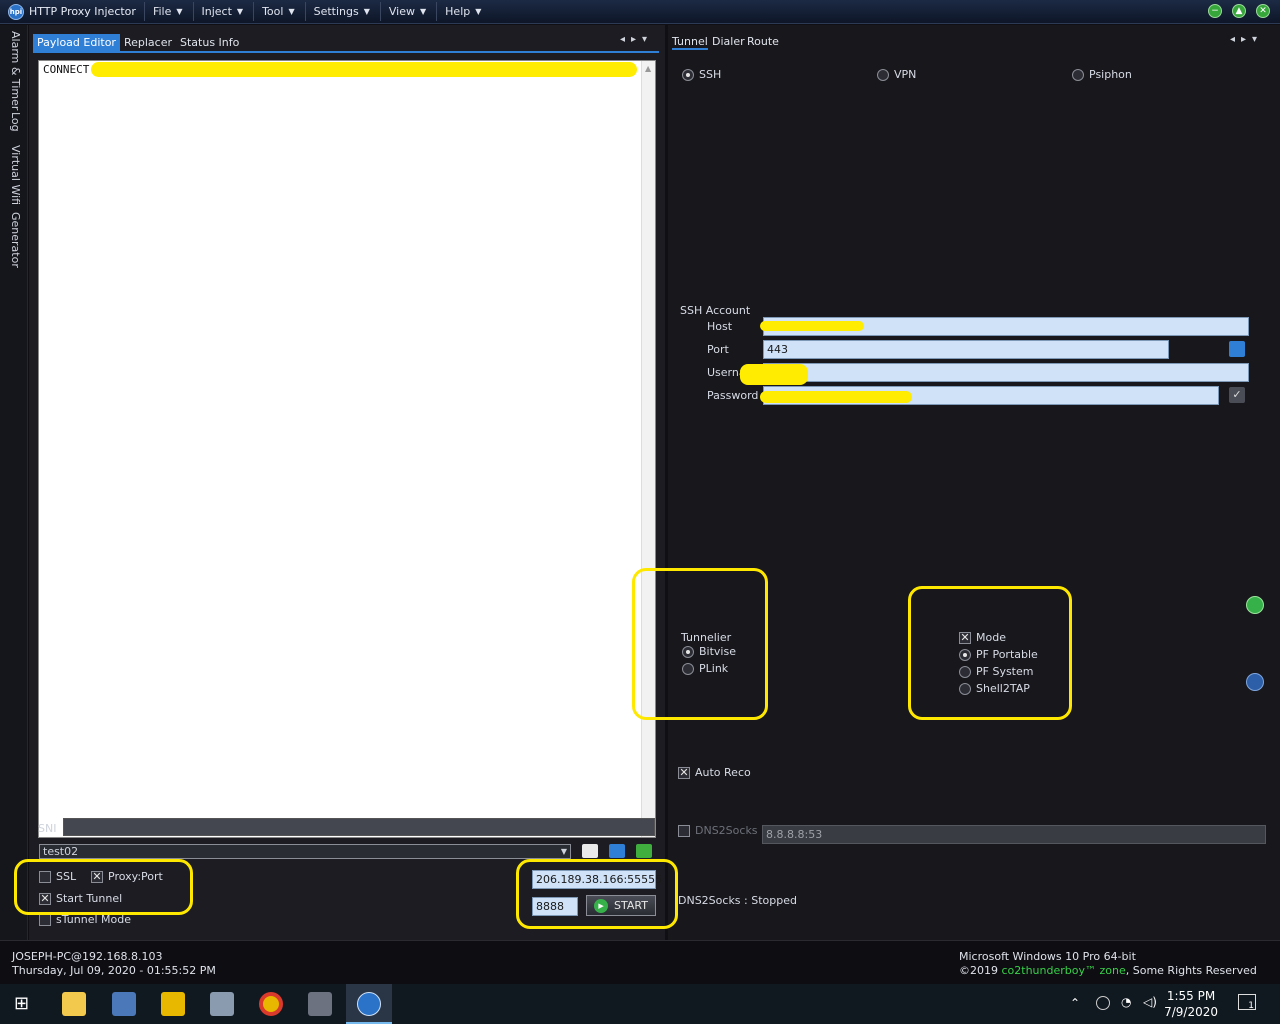 The height and width of the screenshot is (1024, 1280). Describe the element at coordinates (148, 42) in the screenshot. I see `tab-replacer: Replacer` at that location.